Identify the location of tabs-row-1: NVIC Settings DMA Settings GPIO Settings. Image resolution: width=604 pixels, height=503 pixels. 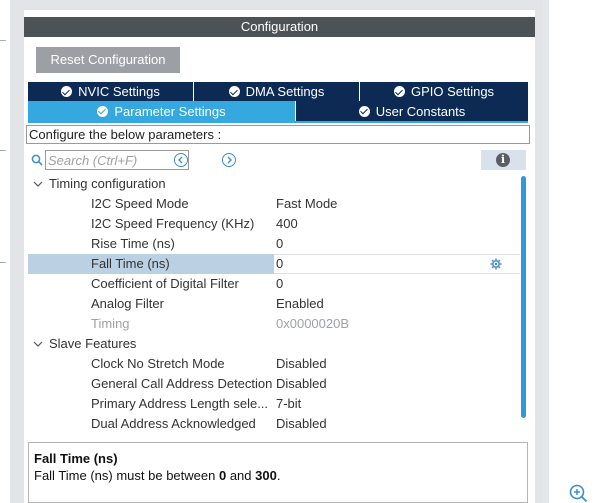
(278, 91).